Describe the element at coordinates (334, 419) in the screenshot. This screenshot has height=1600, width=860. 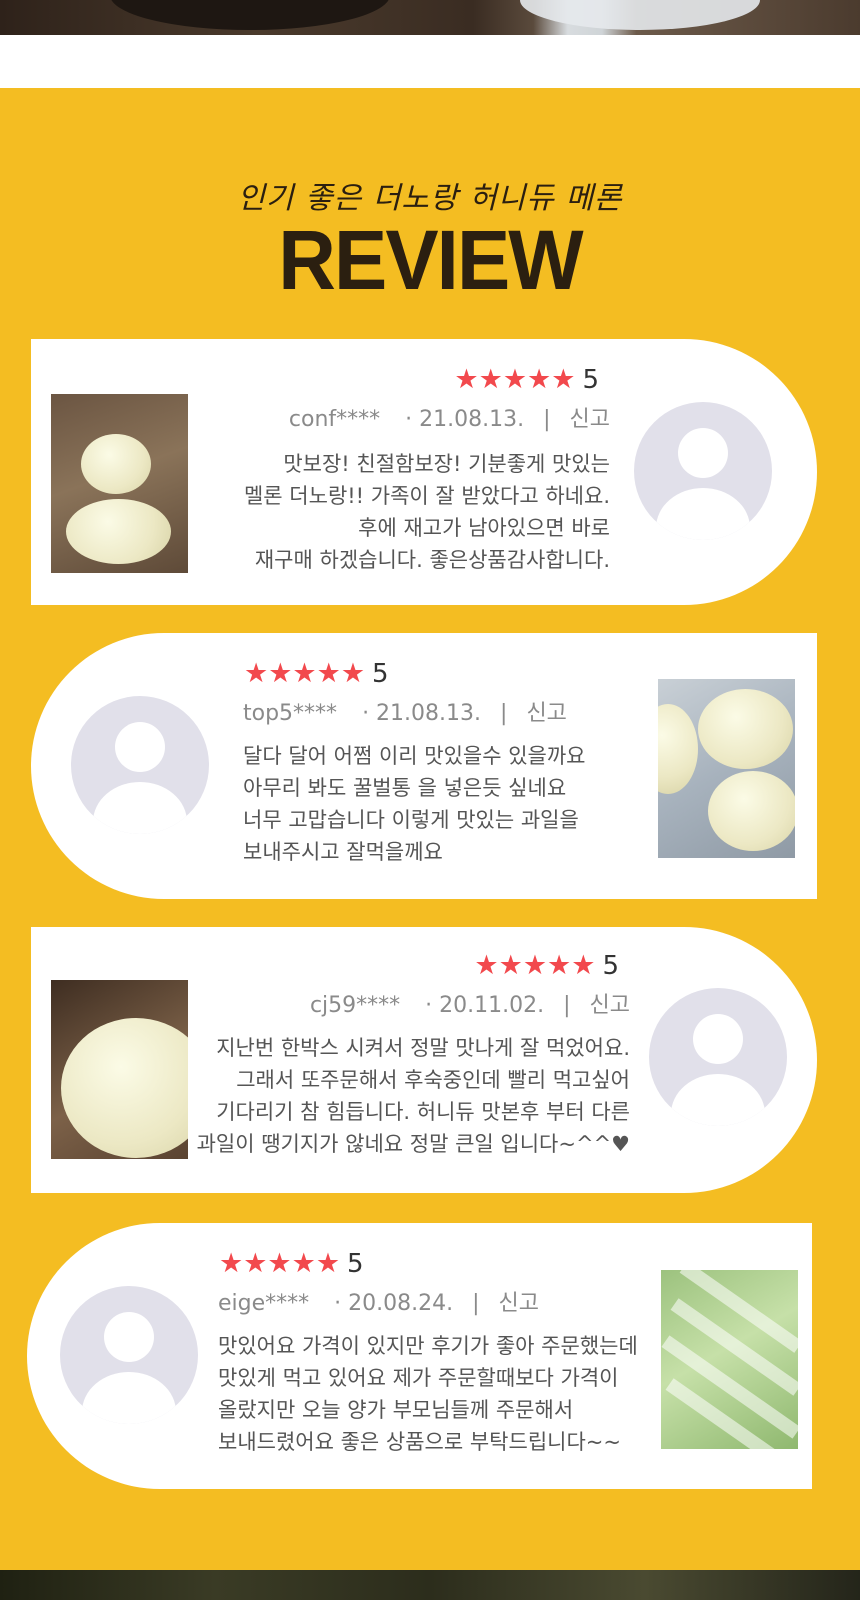
I see `reviewer-name: conf****` at that location.